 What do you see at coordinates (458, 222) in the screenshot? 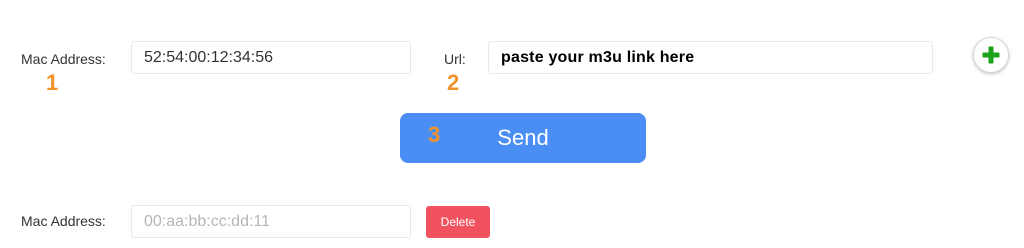
I see `delete-button: Delete` at bounding box center [458, 222].